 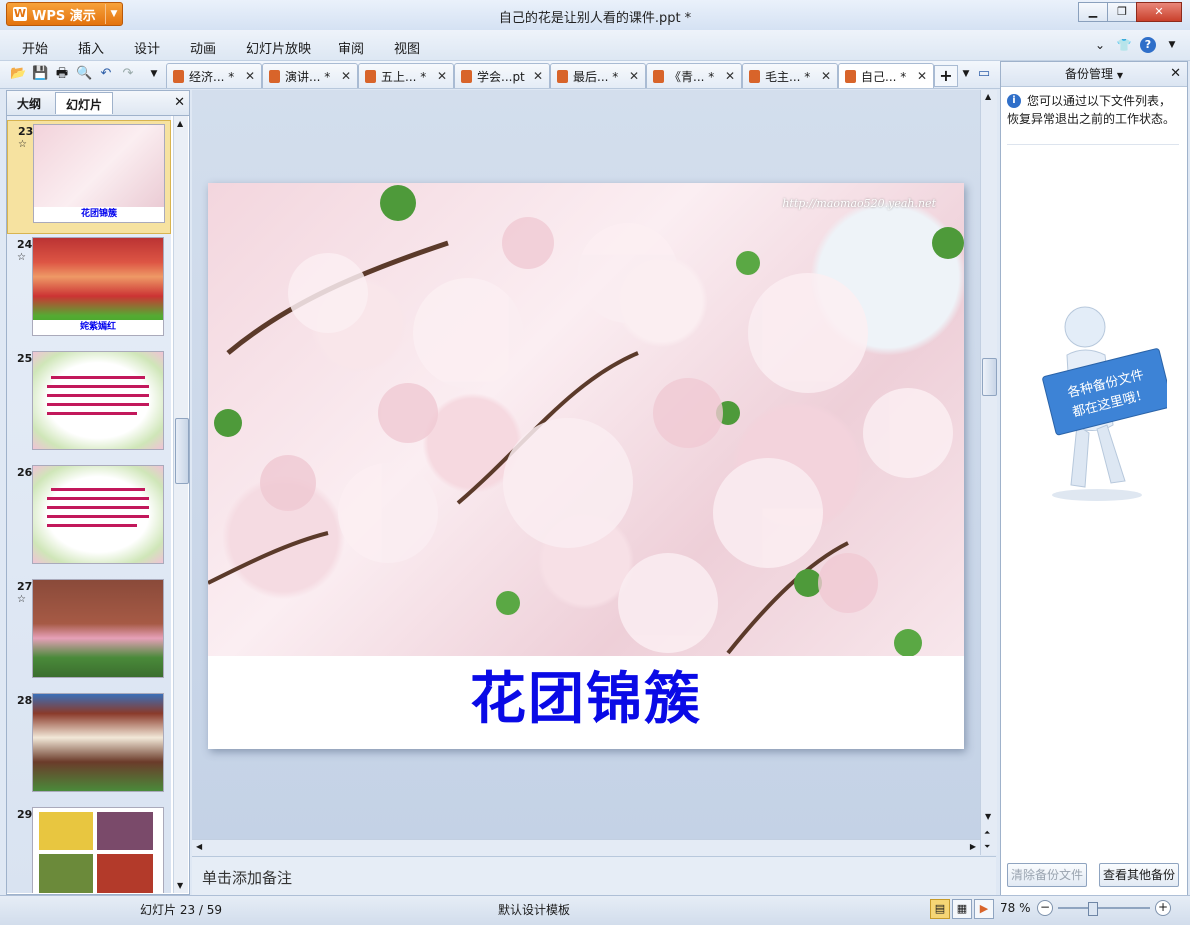 I want to click on menu-animation: 动画, so click(x=203, y=47).